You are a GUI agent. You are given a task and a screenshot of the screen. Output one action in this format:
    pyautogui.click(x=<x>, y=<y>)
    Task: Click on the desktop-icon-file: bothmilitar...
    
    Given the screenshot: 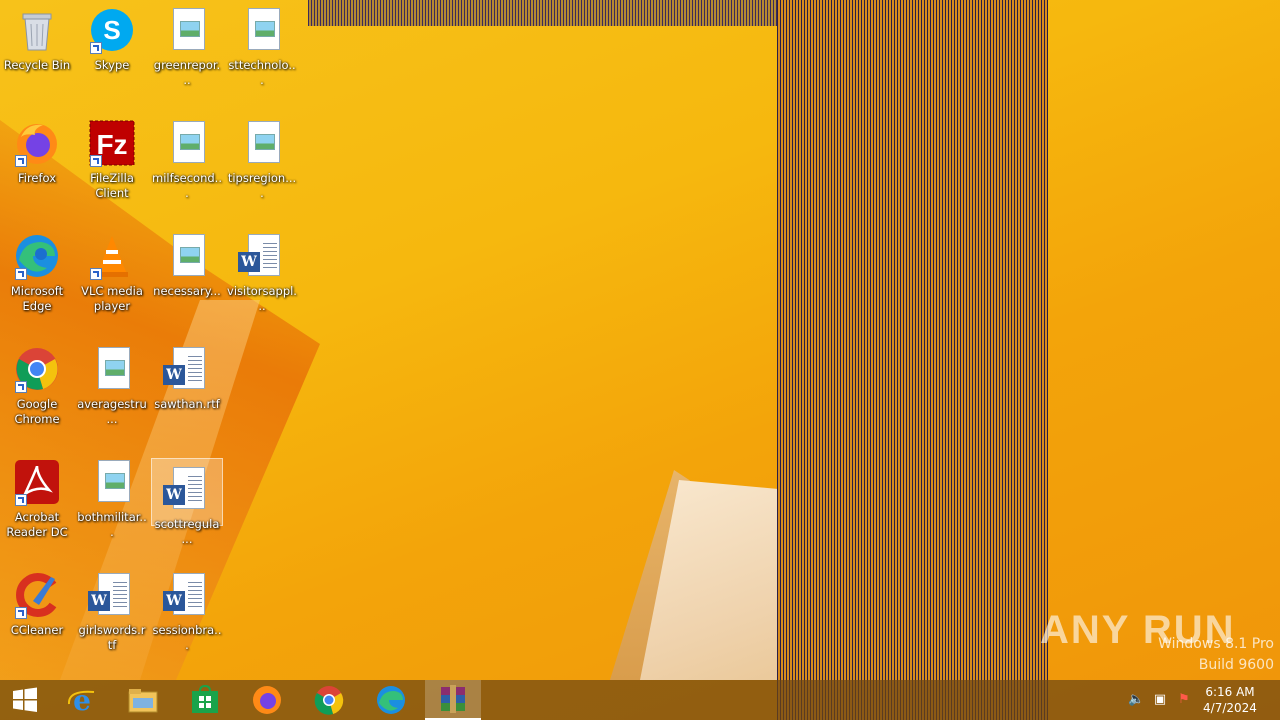 What is the action you would take?
    pyautogui.click(x=112, y=502)
    